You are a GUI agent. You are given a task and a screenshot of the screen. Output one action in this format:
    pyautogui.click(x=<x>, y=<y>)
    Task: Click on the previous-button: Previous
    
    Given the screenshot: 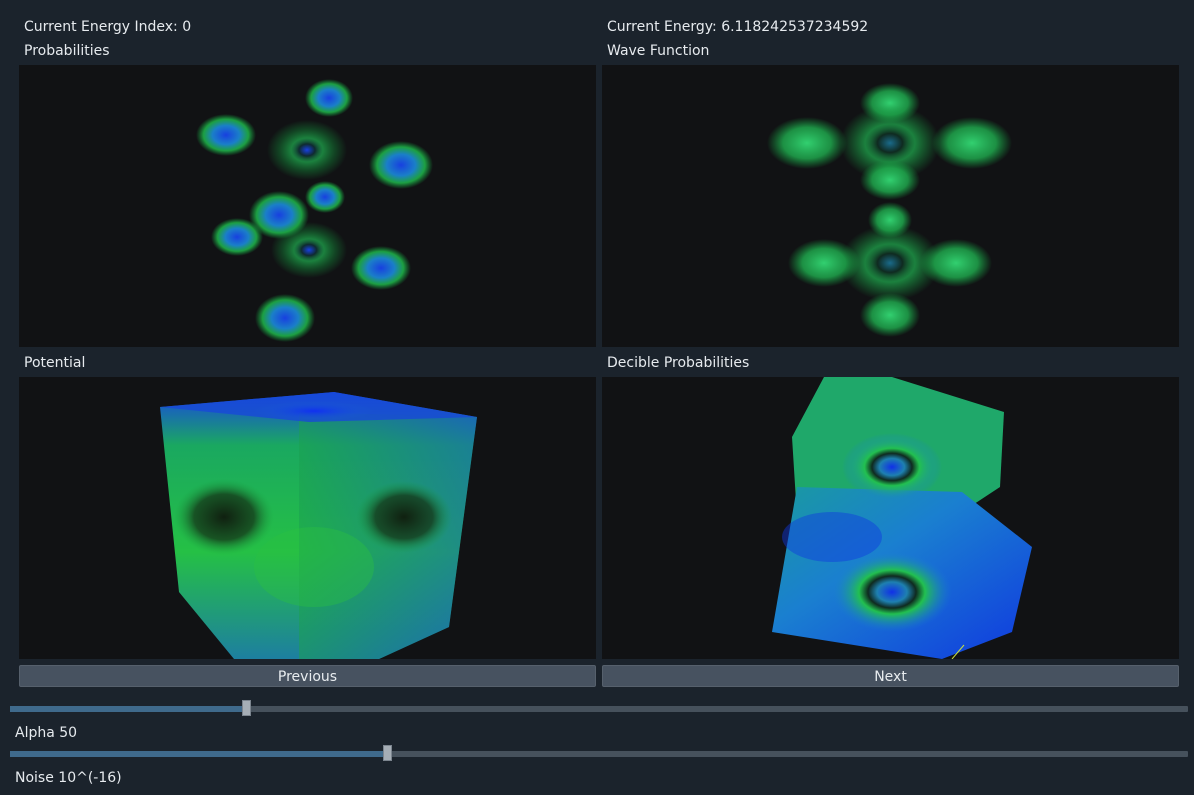 What is the action you would take?
    pyautogui.click(x=307, y=676)
    